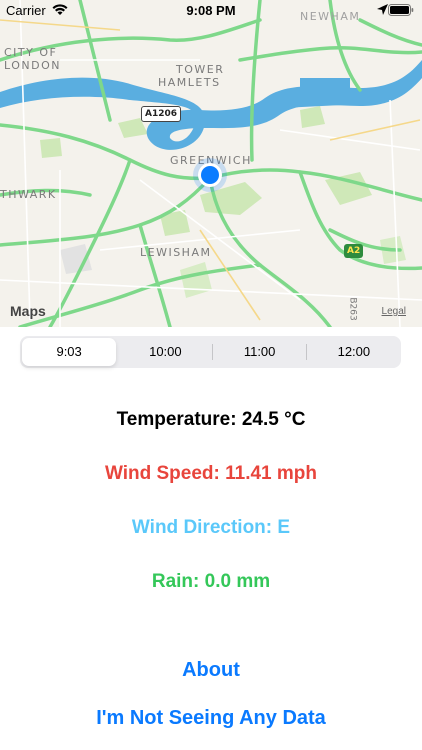  What do you see at coordinates (31, 52) in the screenshot?
I see `map-label-city-of: CITY OF` at bounding box center [31, 52].